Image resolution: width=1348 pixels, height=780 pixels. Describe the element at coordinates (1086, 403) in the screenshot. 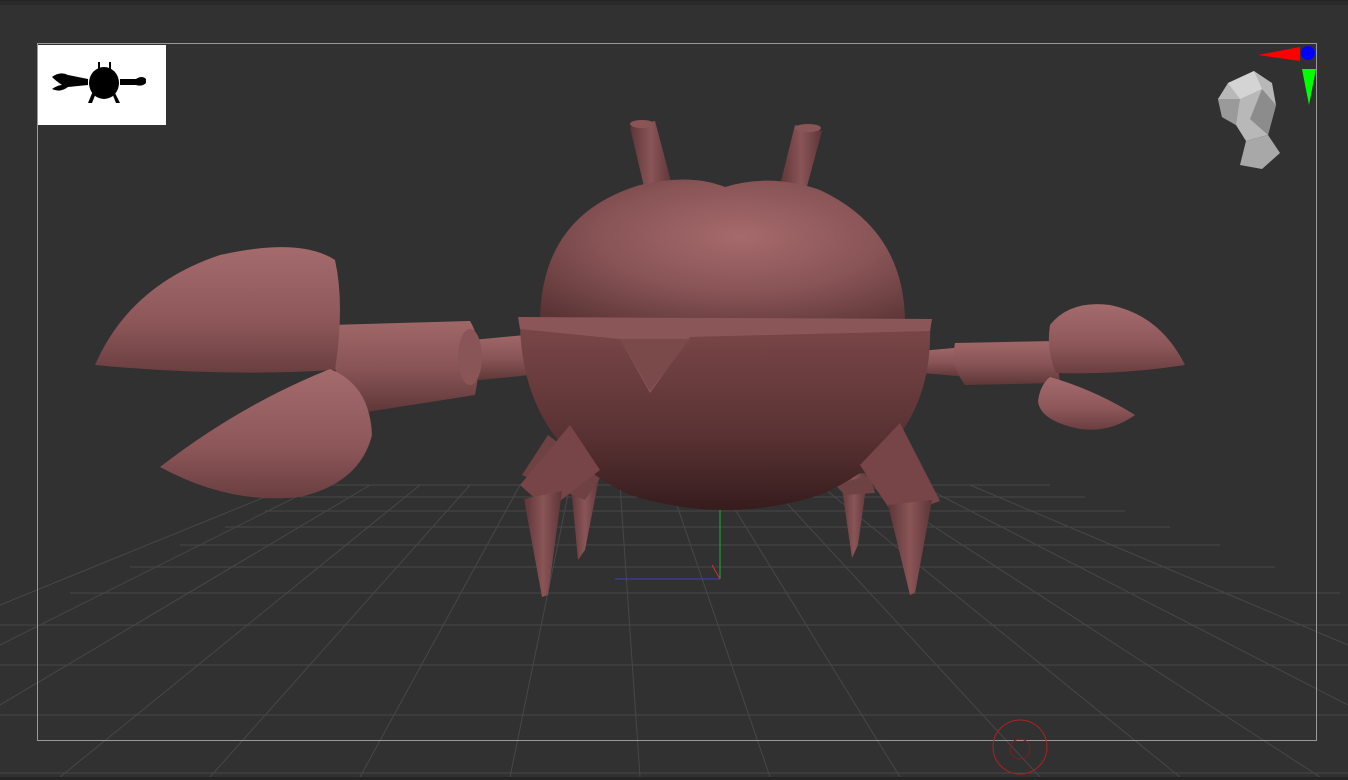

I see `claw-right-lower` at that location.